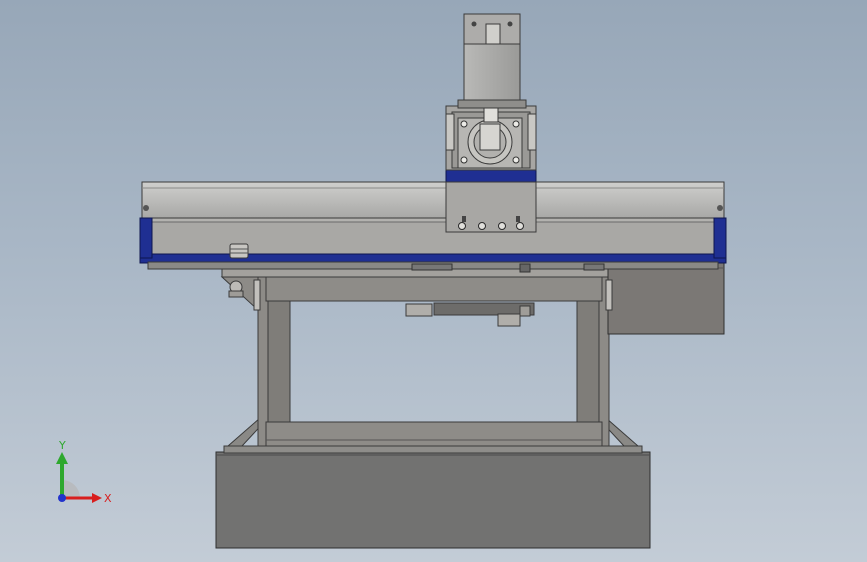 Image resolution: width=867 pixels, height=562 pixels. Describe the element at coordinates (433, 227) in the screenshot. I see `linear-rail-beam` at that location.